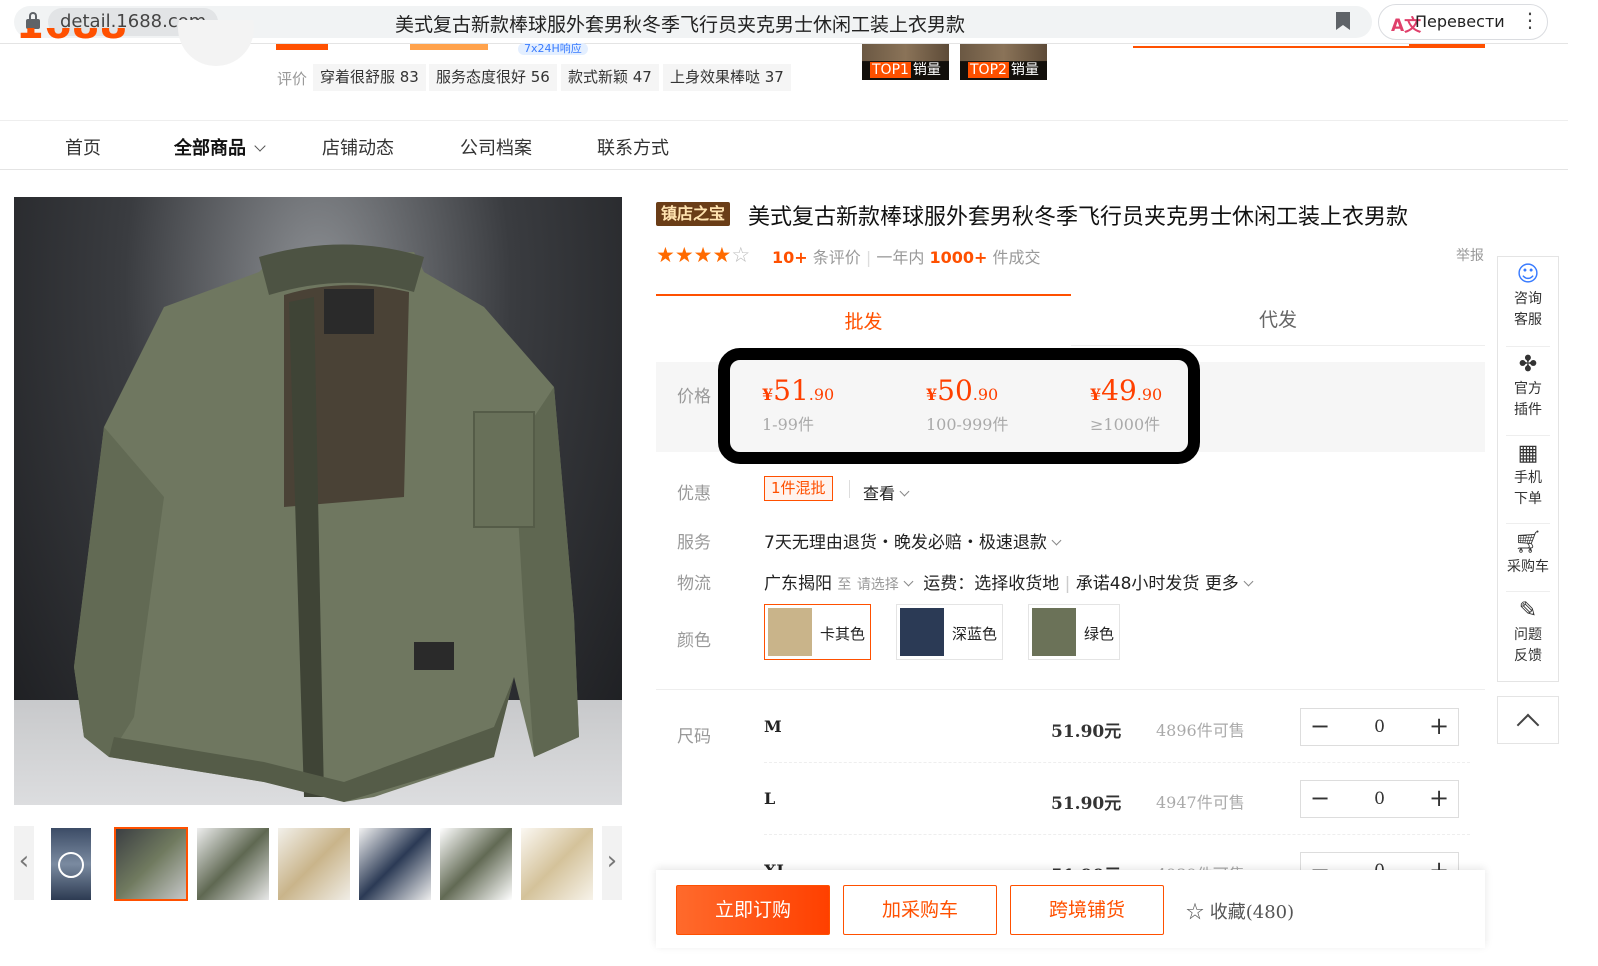 The image size is (1598, 966). What do you see at coordinates (83, 147) in the screenshot?
I see `nav-home: 首页` at bounding box center [83, 147].